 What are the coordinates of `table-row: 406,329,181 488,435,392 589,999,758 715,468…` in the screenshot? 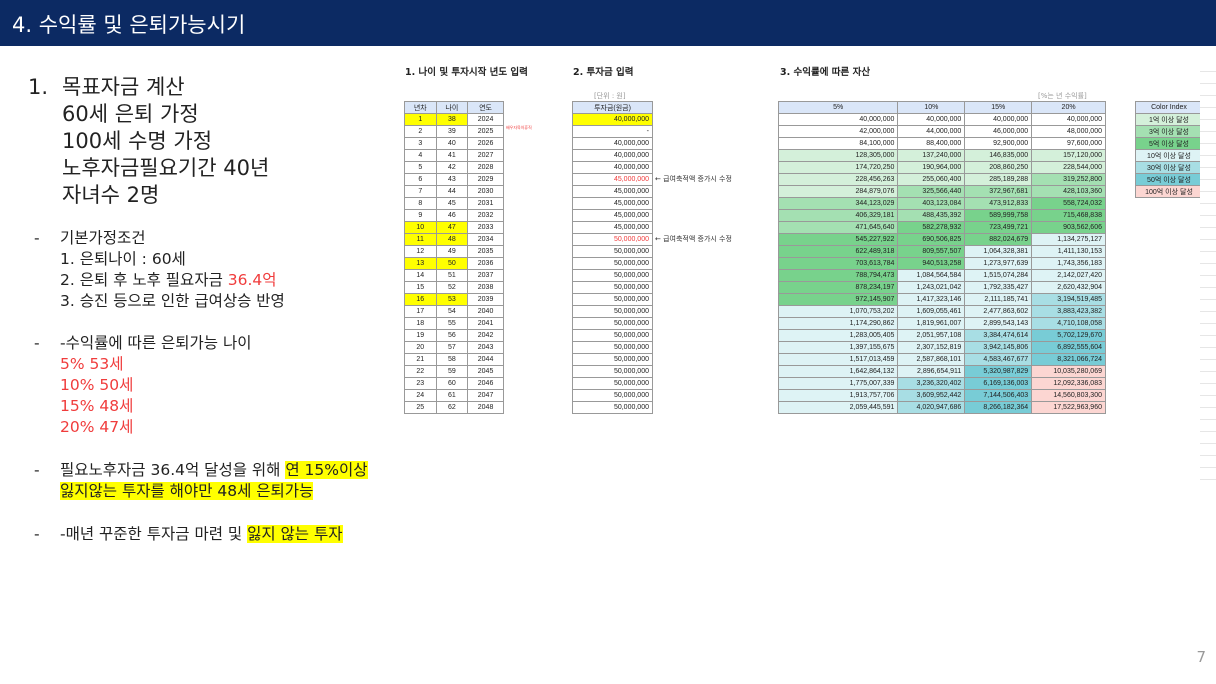 It's located at (941, 215).